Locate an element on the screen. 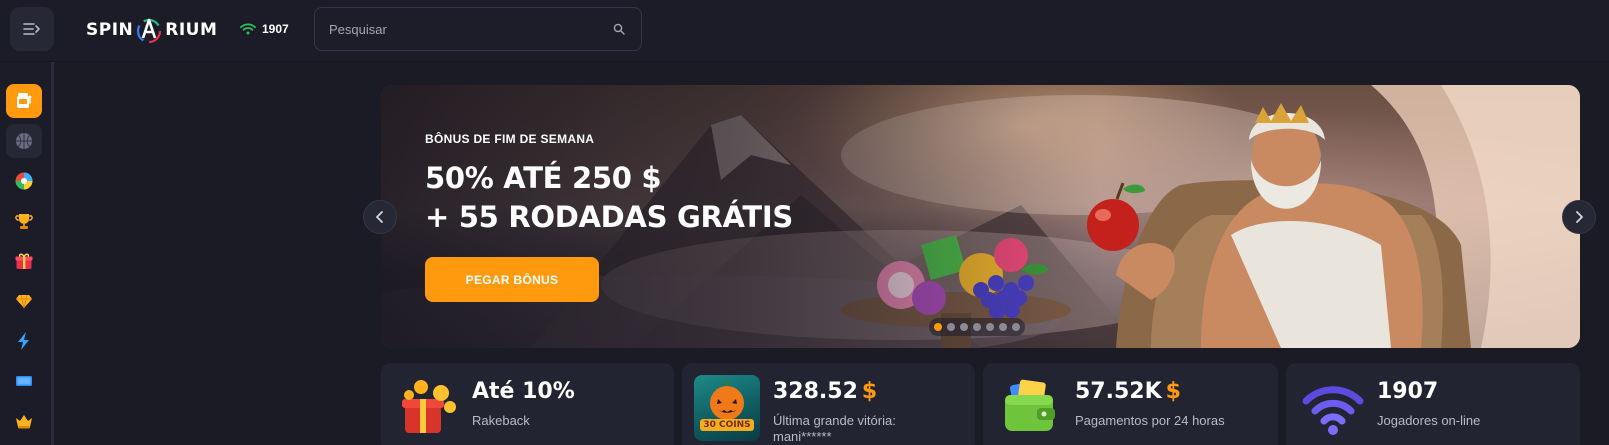 The width and height of the screenshot is (1609, 445). banner-headline-2: + 55 RODADAS GRÁTIS is located at coordinates (609, 217).